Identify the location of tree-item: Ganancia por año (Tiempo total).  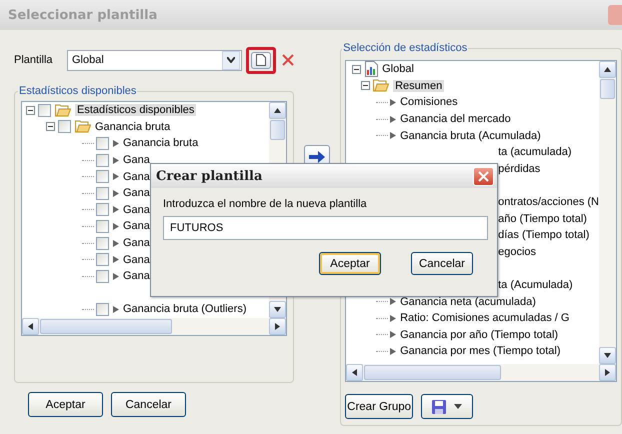
(479, 334).